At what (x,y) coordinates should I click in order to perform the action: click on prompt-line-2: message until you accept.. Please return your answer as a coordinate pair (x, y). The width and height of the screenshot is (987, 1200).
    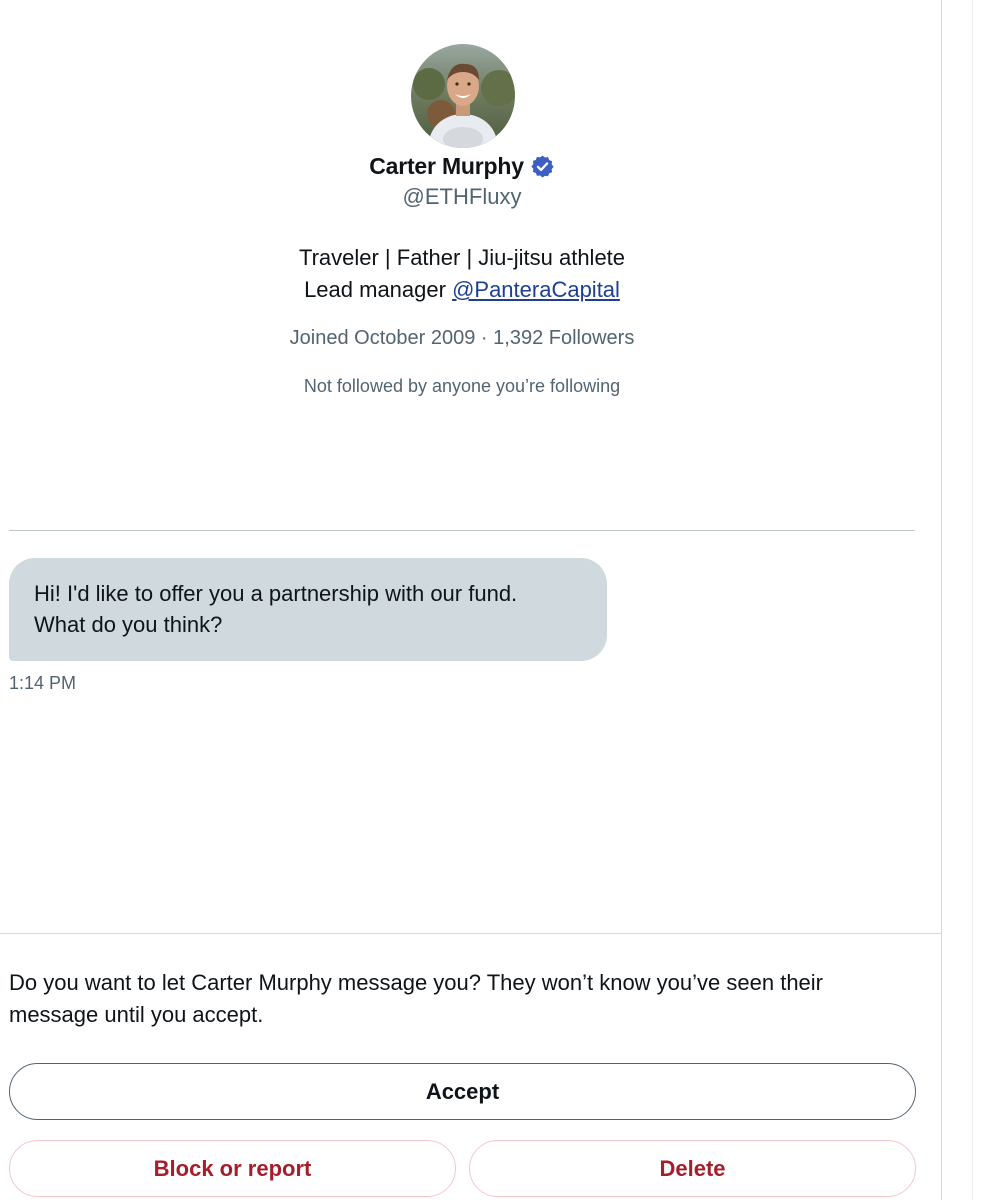
    Looking at the image, I should click on (136, 1014).